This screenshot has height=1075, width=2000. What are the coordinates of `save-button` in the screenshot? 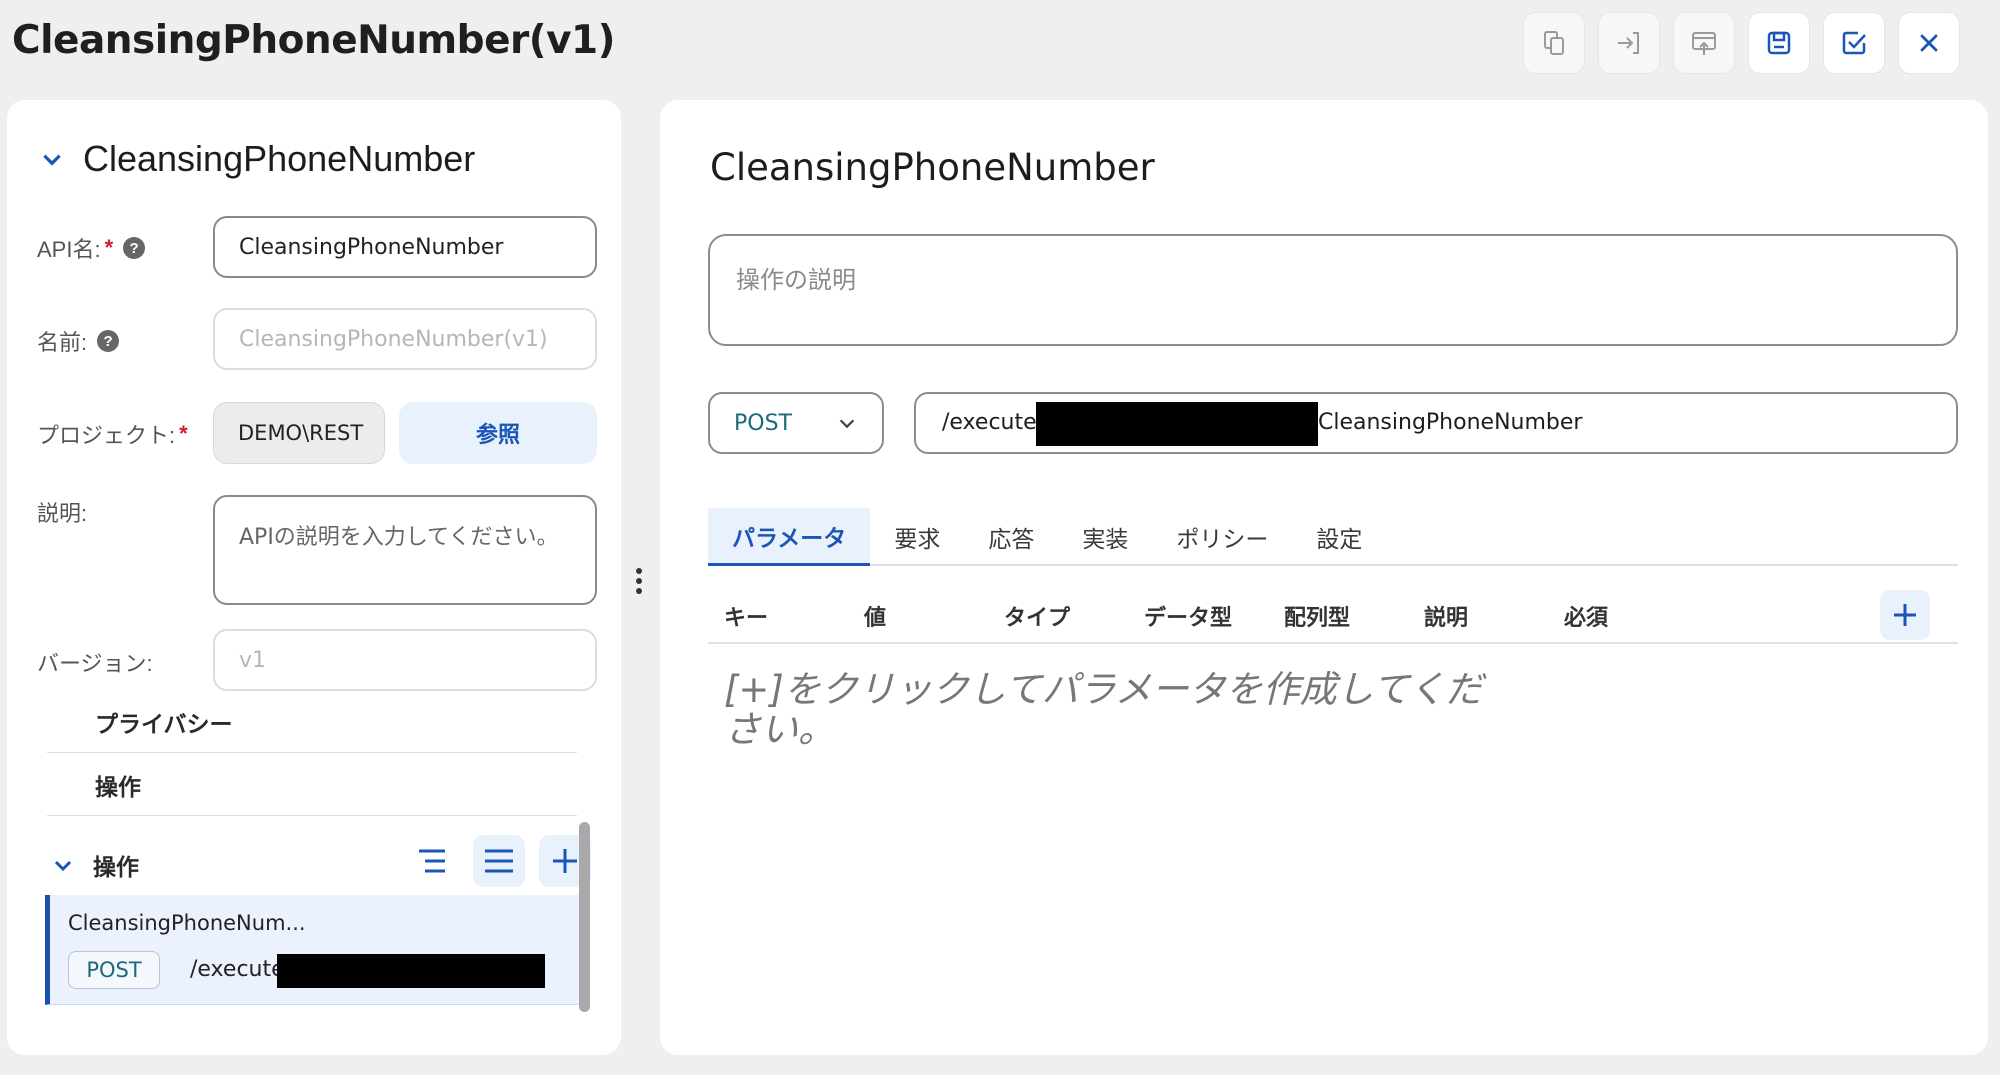 It's located at (1779, 43).